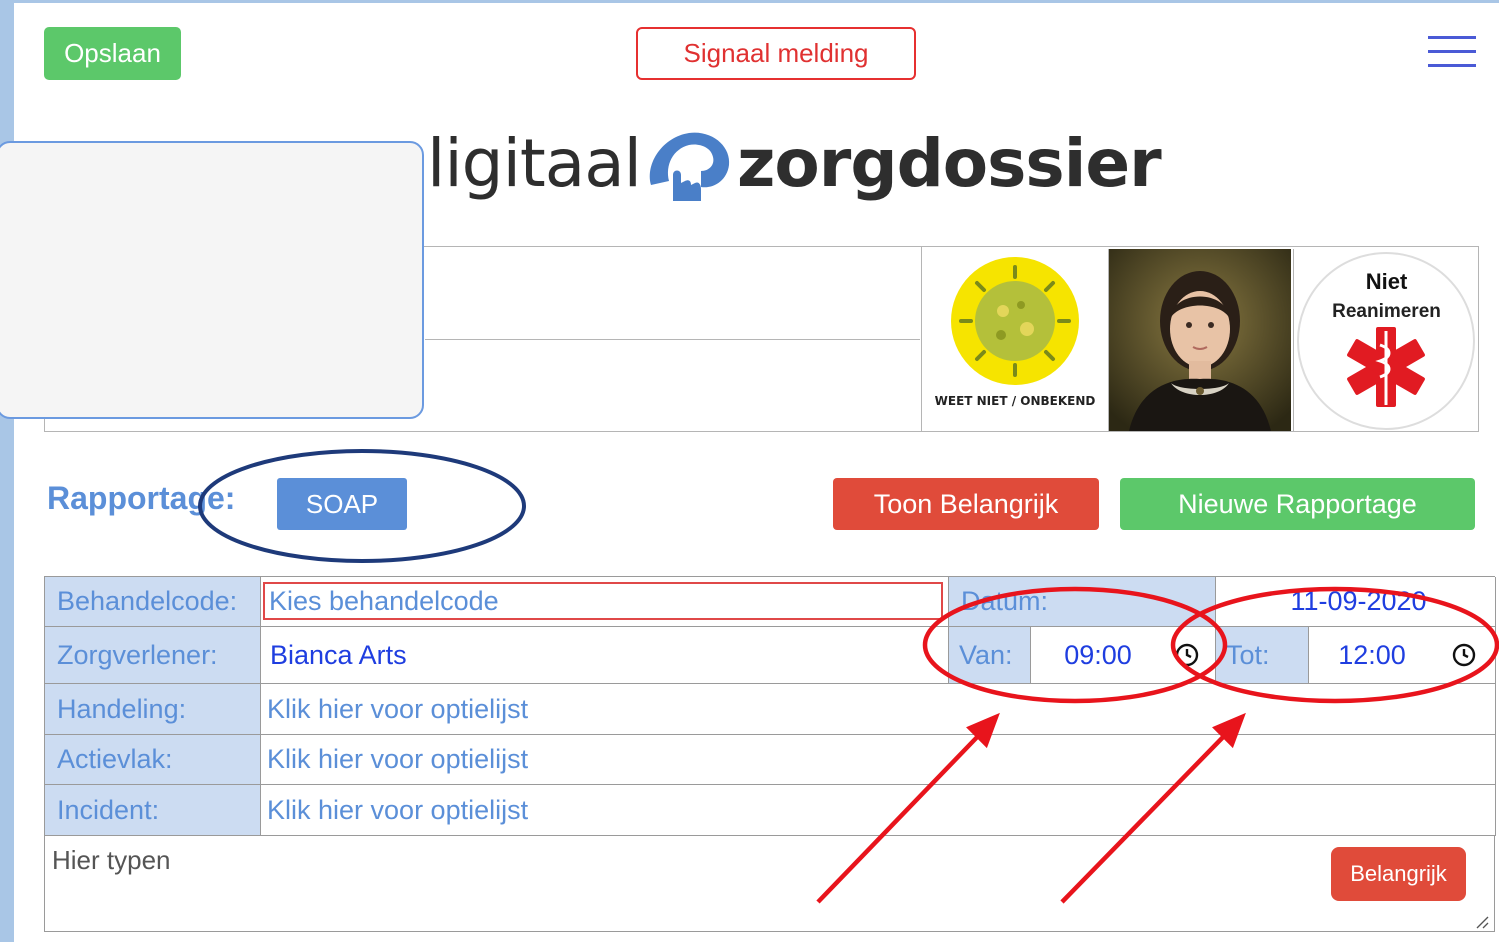  I want to click on resize-handle-icon, so click(1482, 922).